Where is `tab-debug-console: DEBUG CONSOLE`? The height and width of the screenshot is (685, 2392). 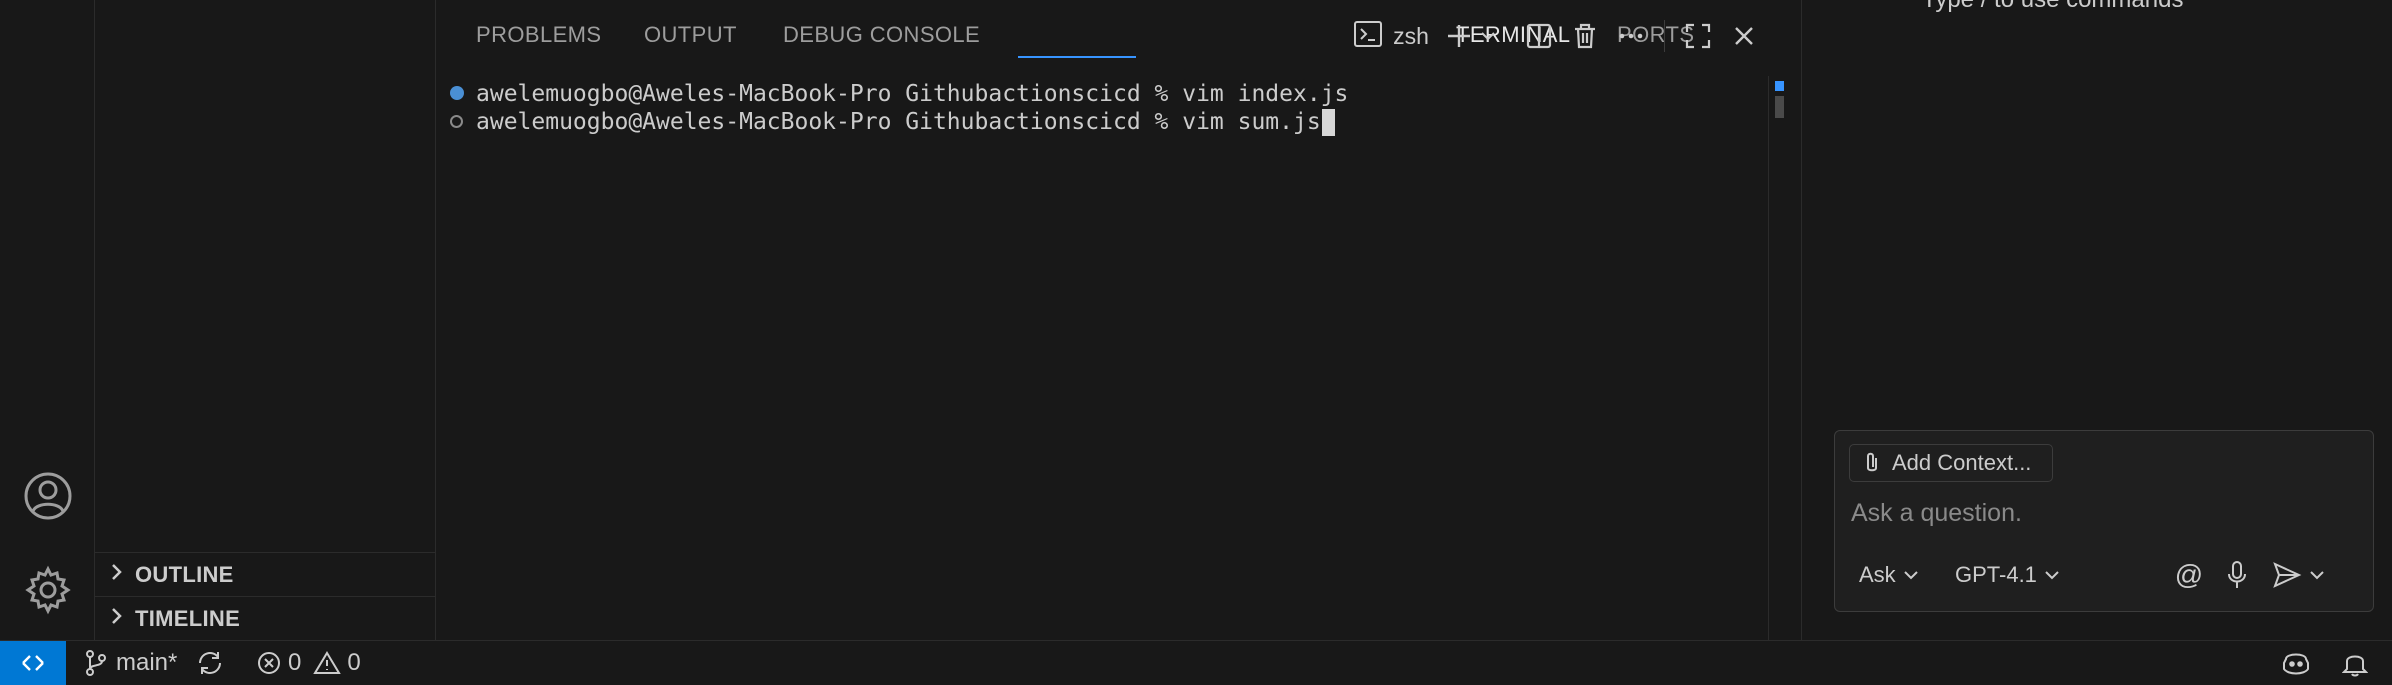 tab-debug-console: DEBUG CONSOLE is located at coordinates (881, 35).